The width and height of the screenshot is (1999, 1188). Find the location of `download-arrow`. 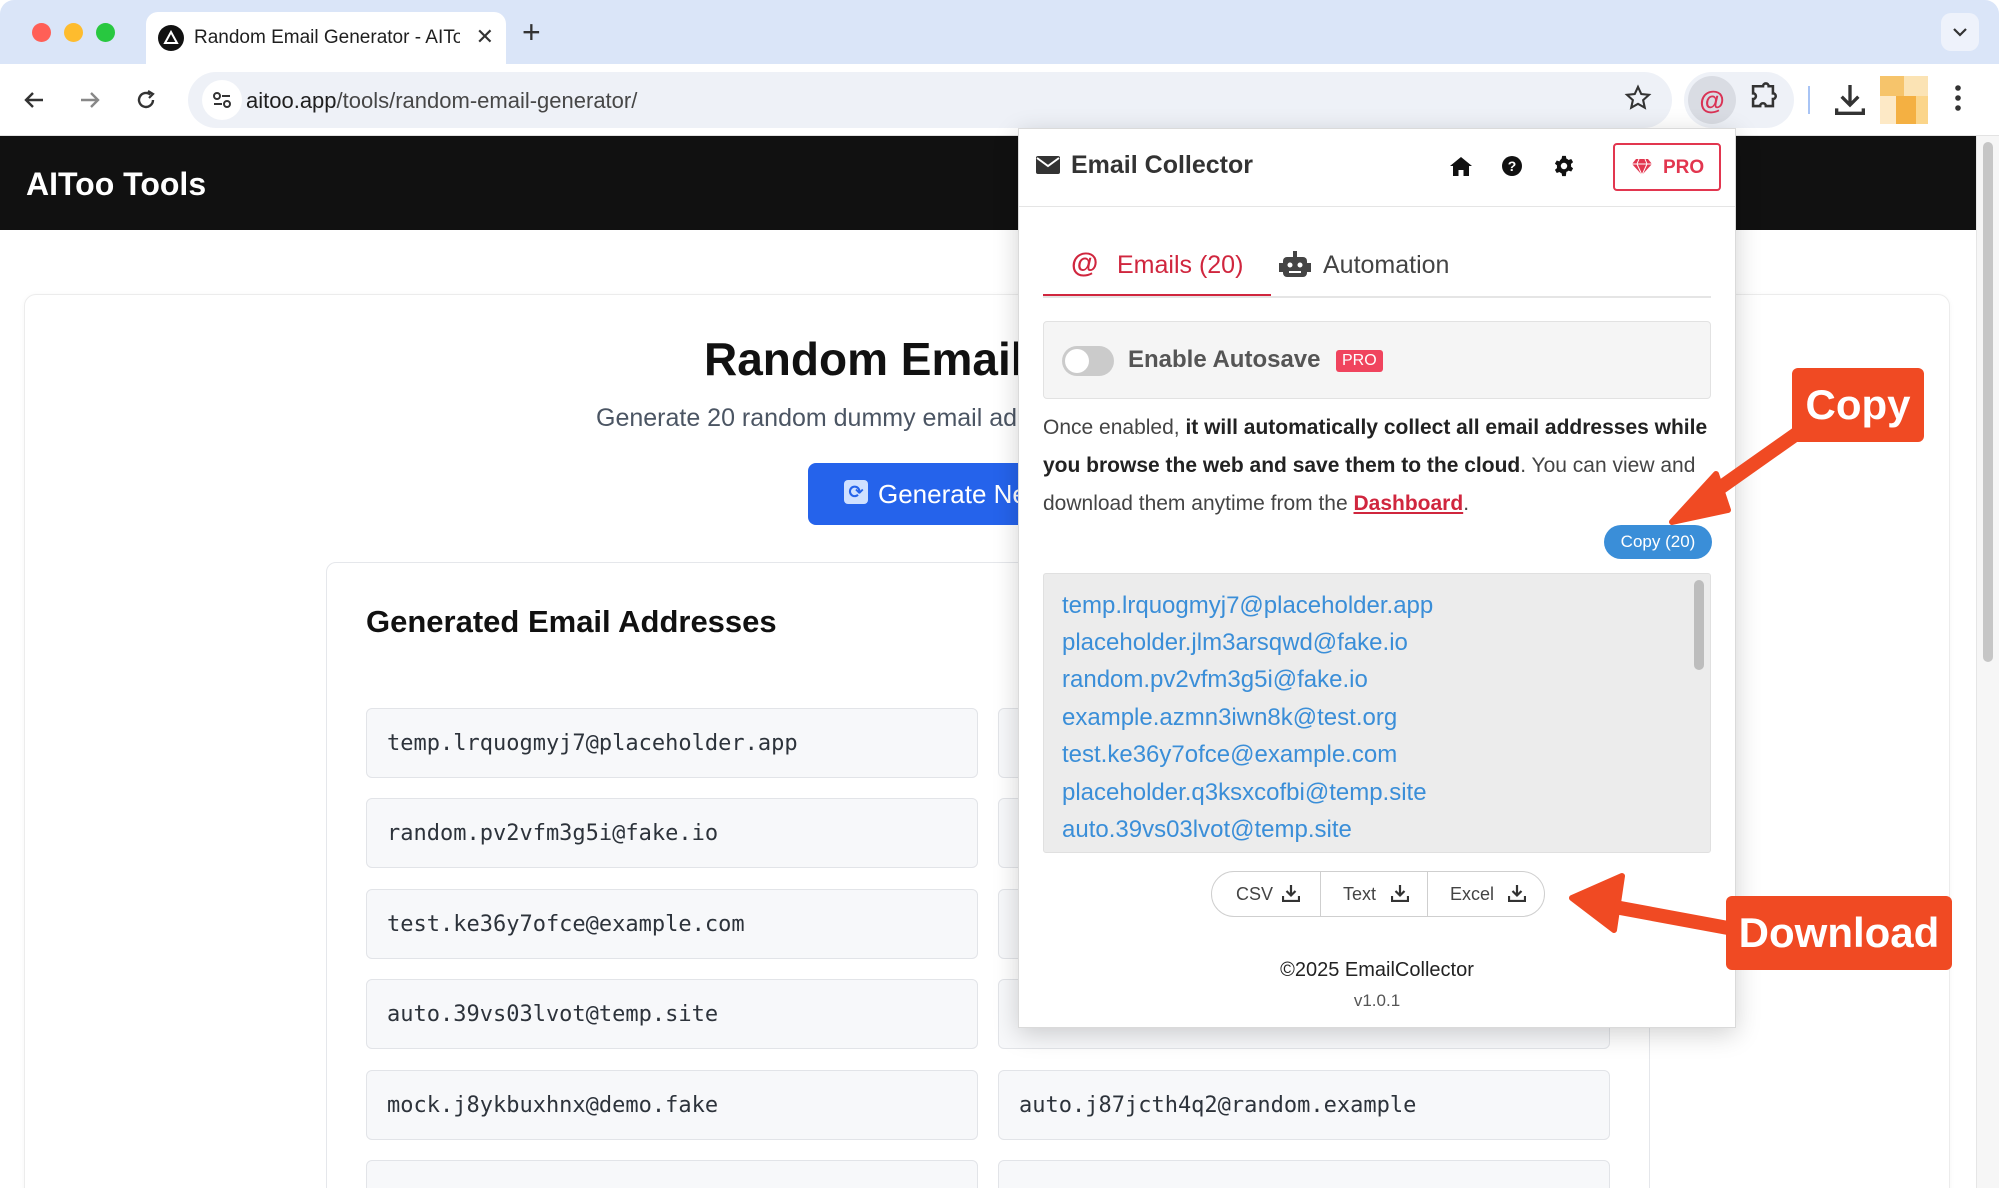

download-arrow is located at coordinates (1666, 916).